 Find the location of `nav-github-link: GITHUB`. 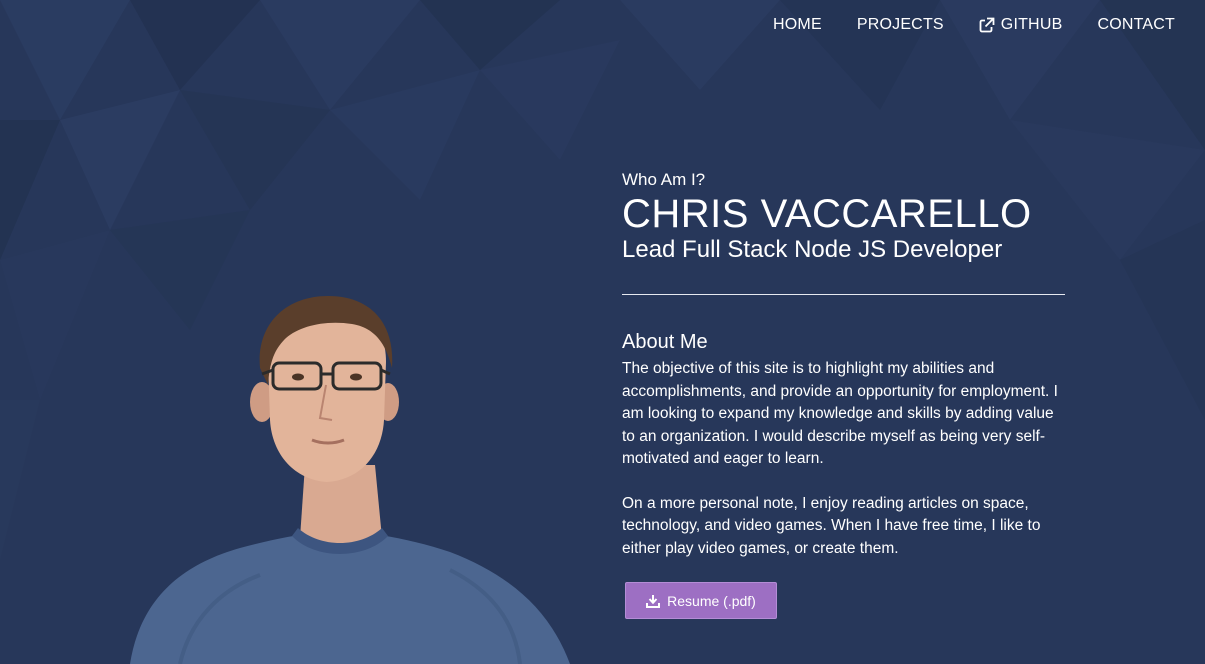

nav-github-link: GITHUB is located at coordinates (1021, 25).